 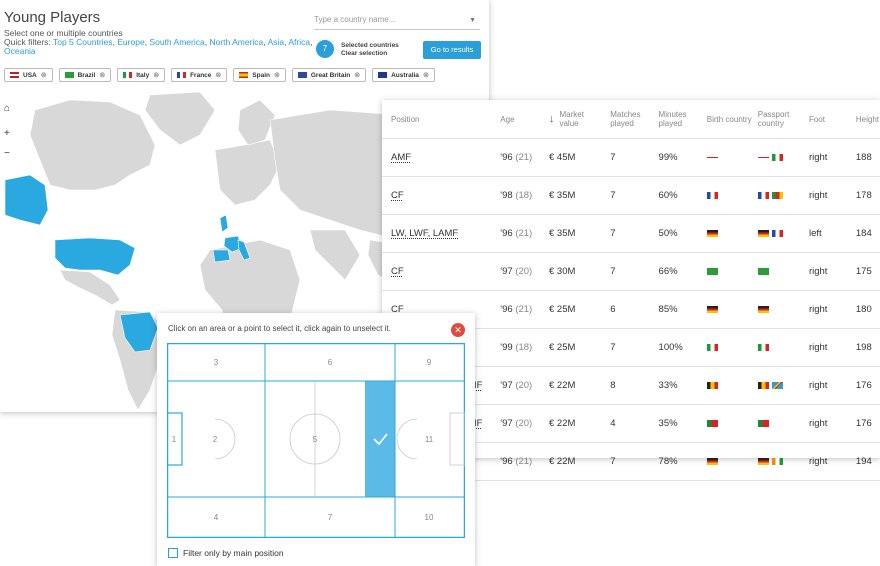 I want to click on italy-flag-icon, so click(x=712, y=347).